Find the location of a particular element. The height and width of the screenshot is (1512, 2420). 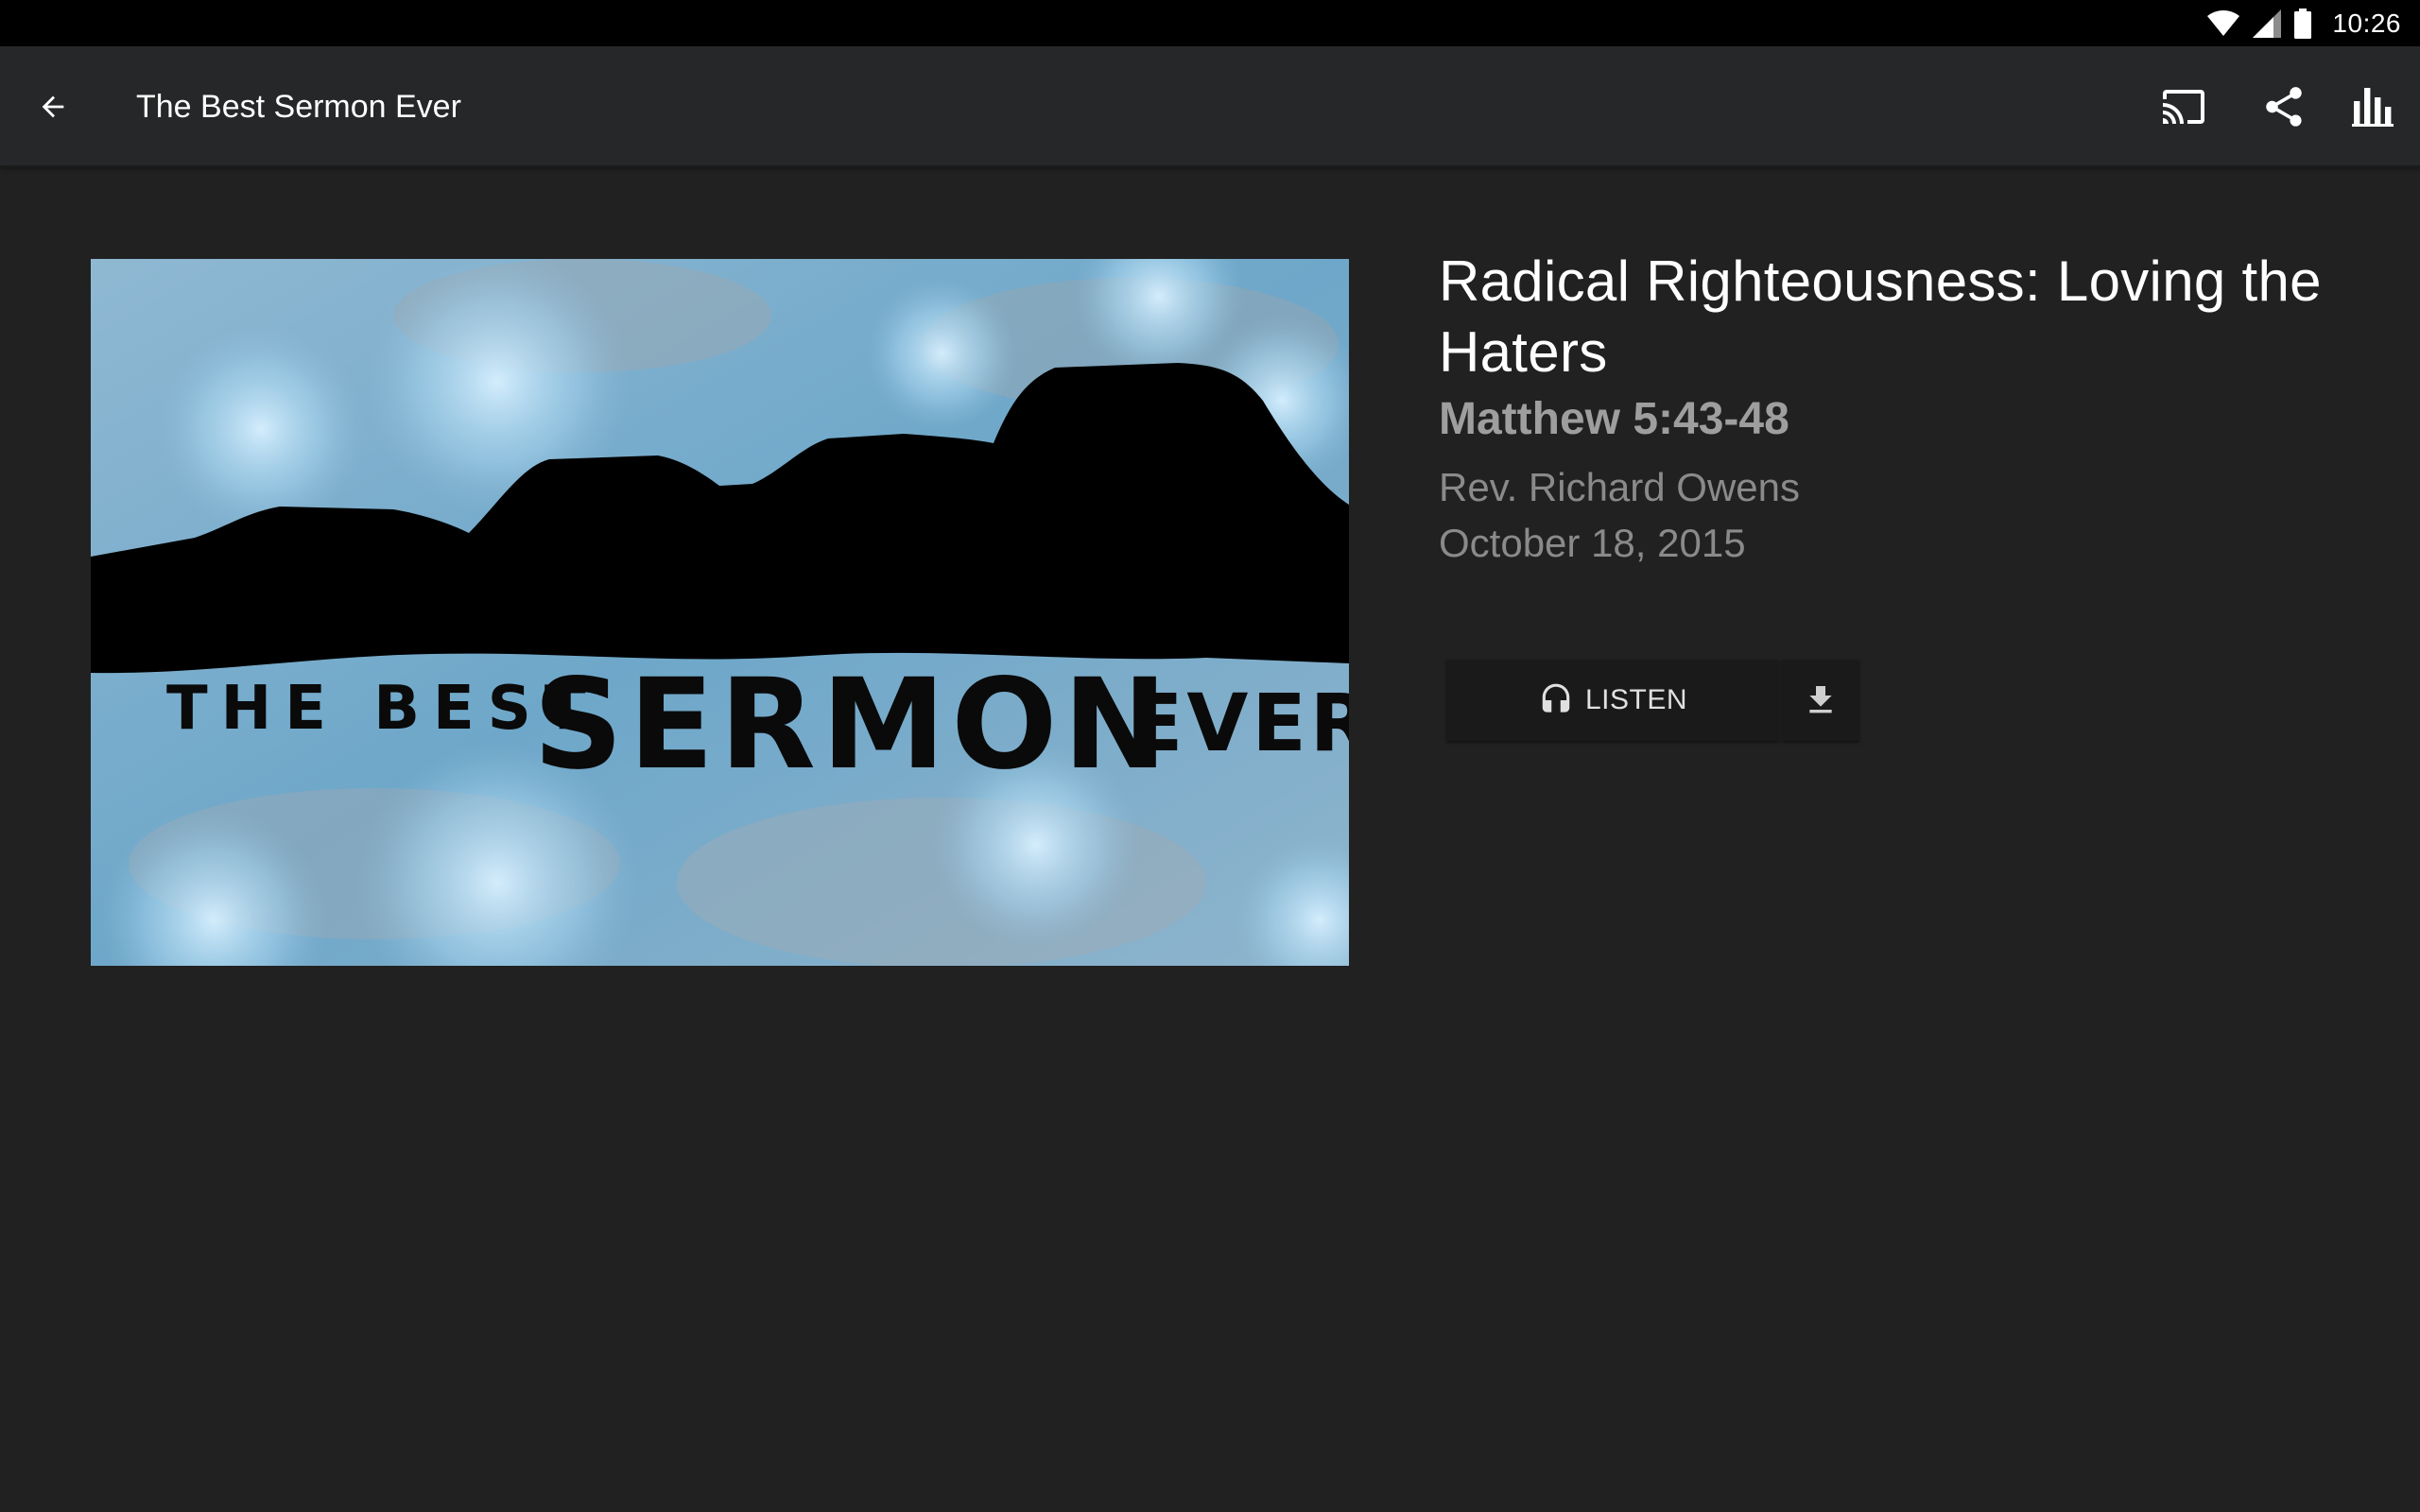

arrow-left-icon is located at coordinates (53, 106).